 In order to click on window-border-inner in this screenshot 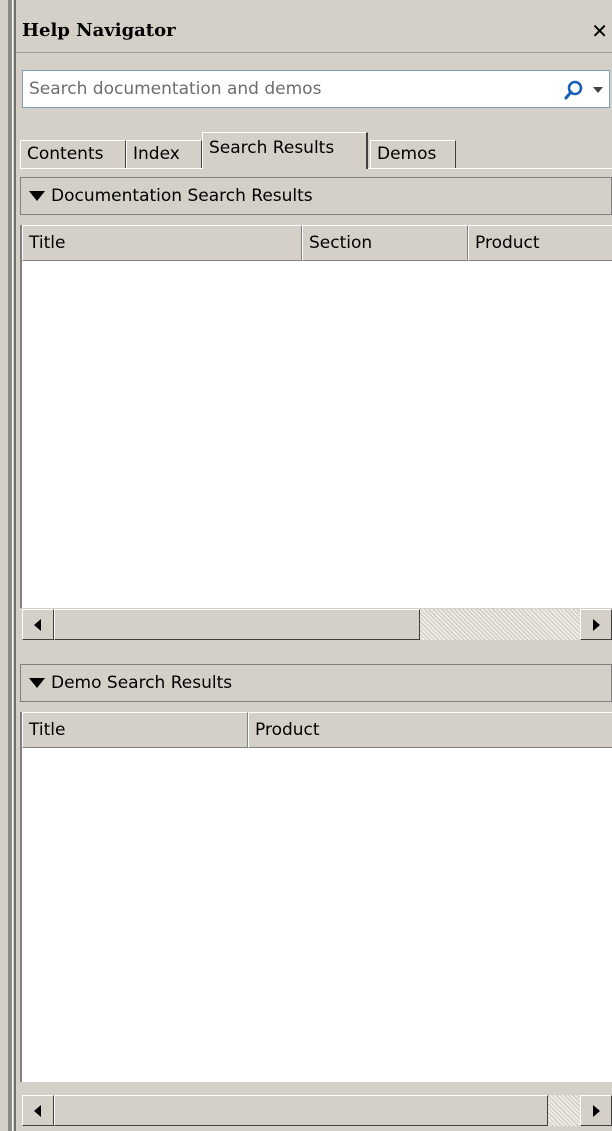, I will do `click(15, 565)`.